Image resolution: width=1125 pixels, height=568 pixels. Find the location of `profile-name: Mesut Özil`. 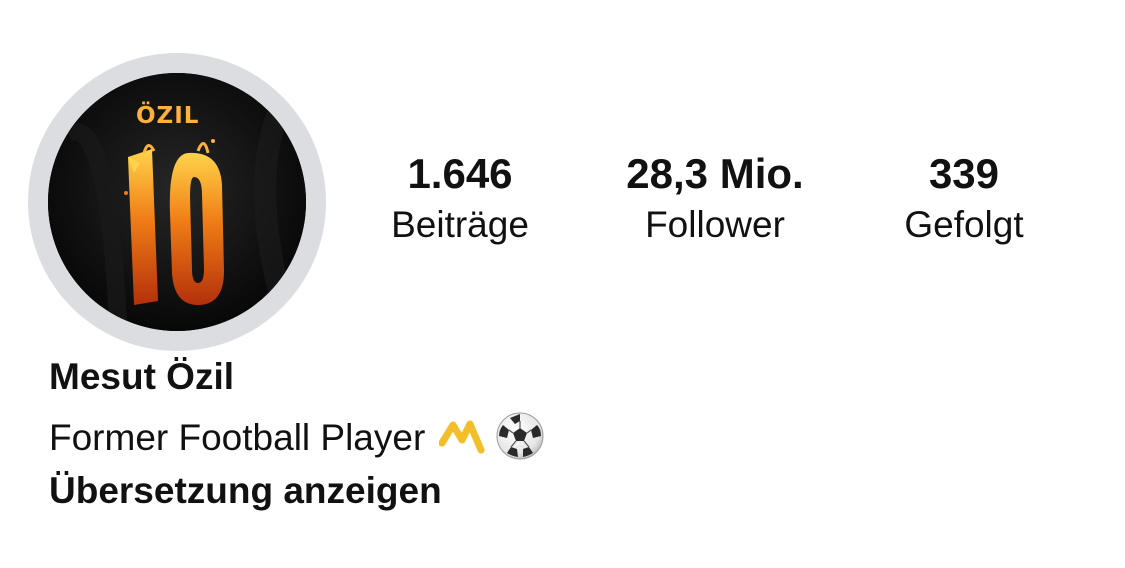

profile-name: Mesut Özil is located at coordinates (142, 376).